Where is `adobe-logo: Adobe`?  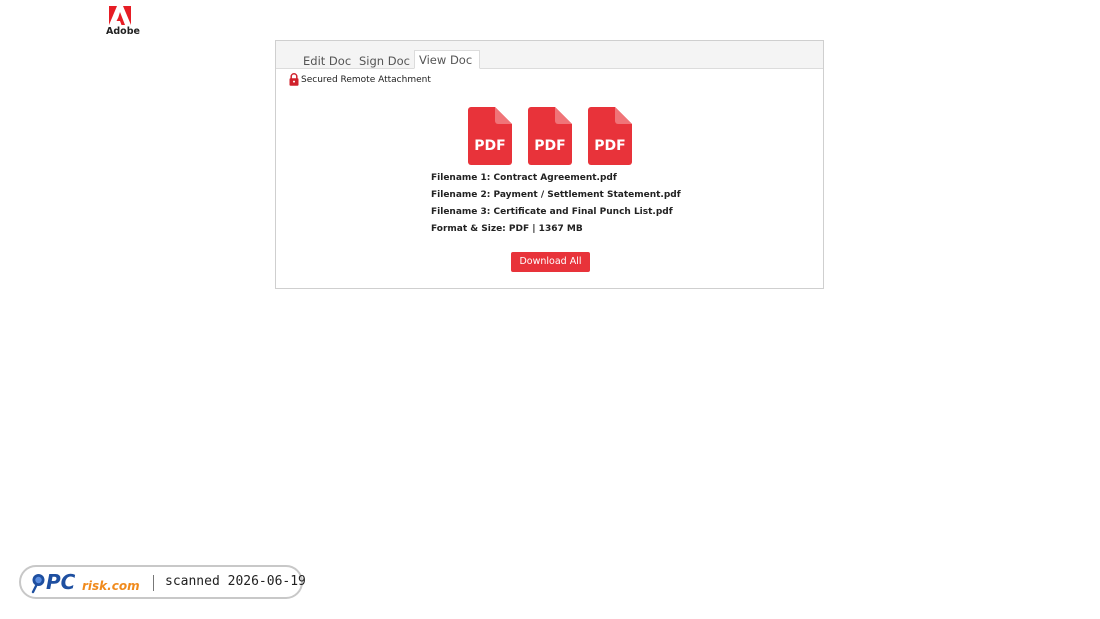 adobe-logo: Adobe is located at coordinates (123, 23).